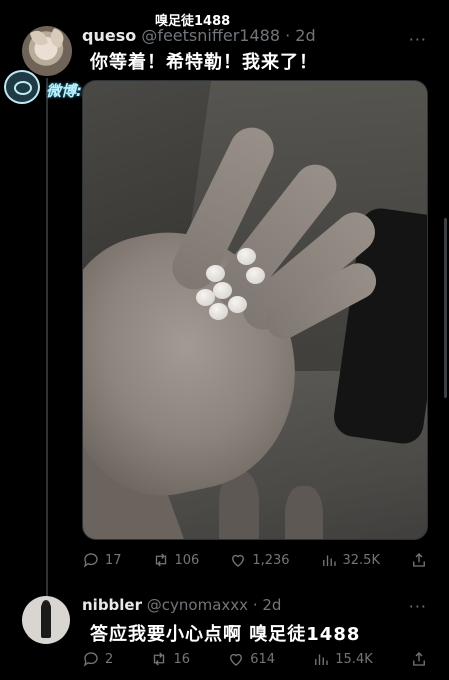 This screenshot has width=449, height=680. What do you see at coordinates (109, 659) in the screenshot?
I see `reply-count: 2` at bounding box center [109, 659].